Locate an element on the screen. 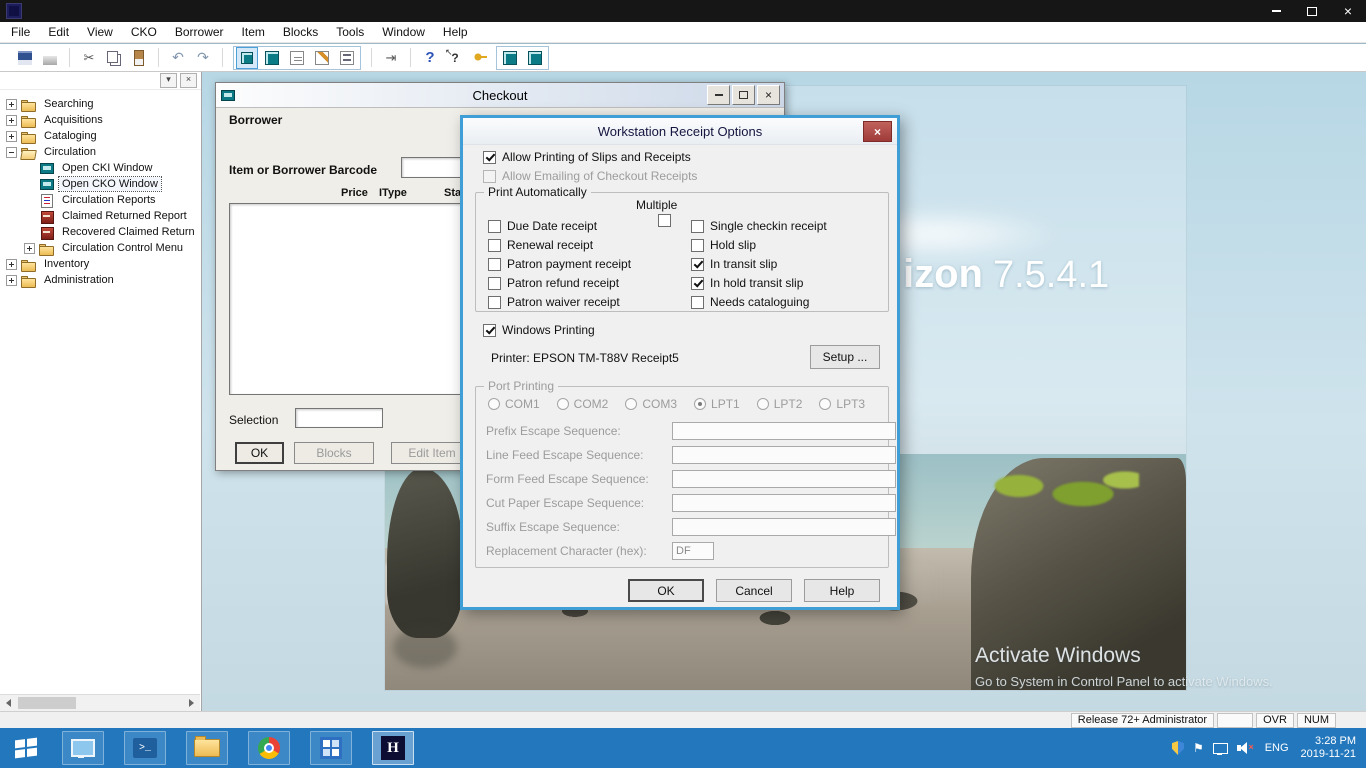 This screenshot has width=1366, height=768. panel-close-button: × is located at coordinates (188, 80).